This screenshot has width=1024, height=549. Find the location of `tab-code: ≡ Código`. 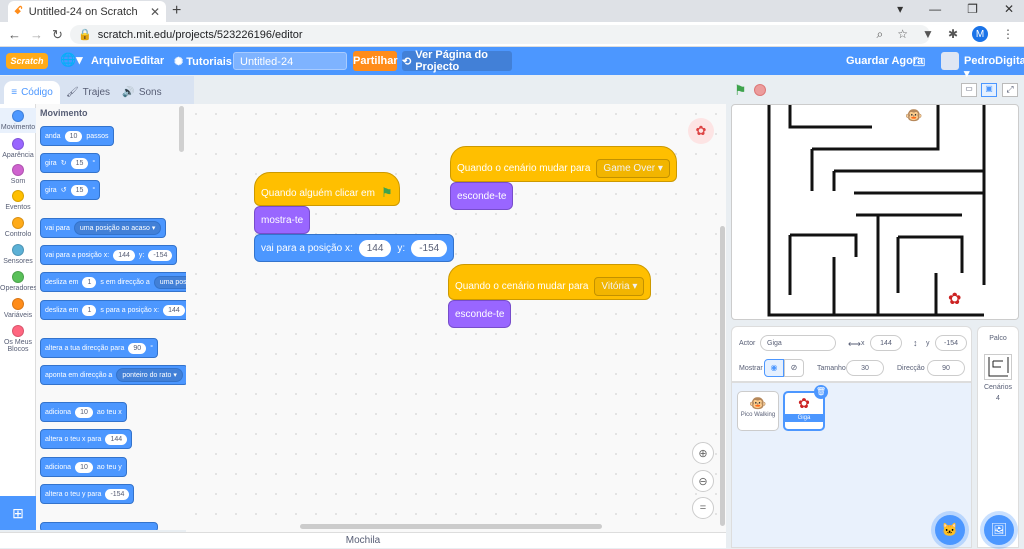

tab-code: ≡ Código is located at coordinates (32, 92).